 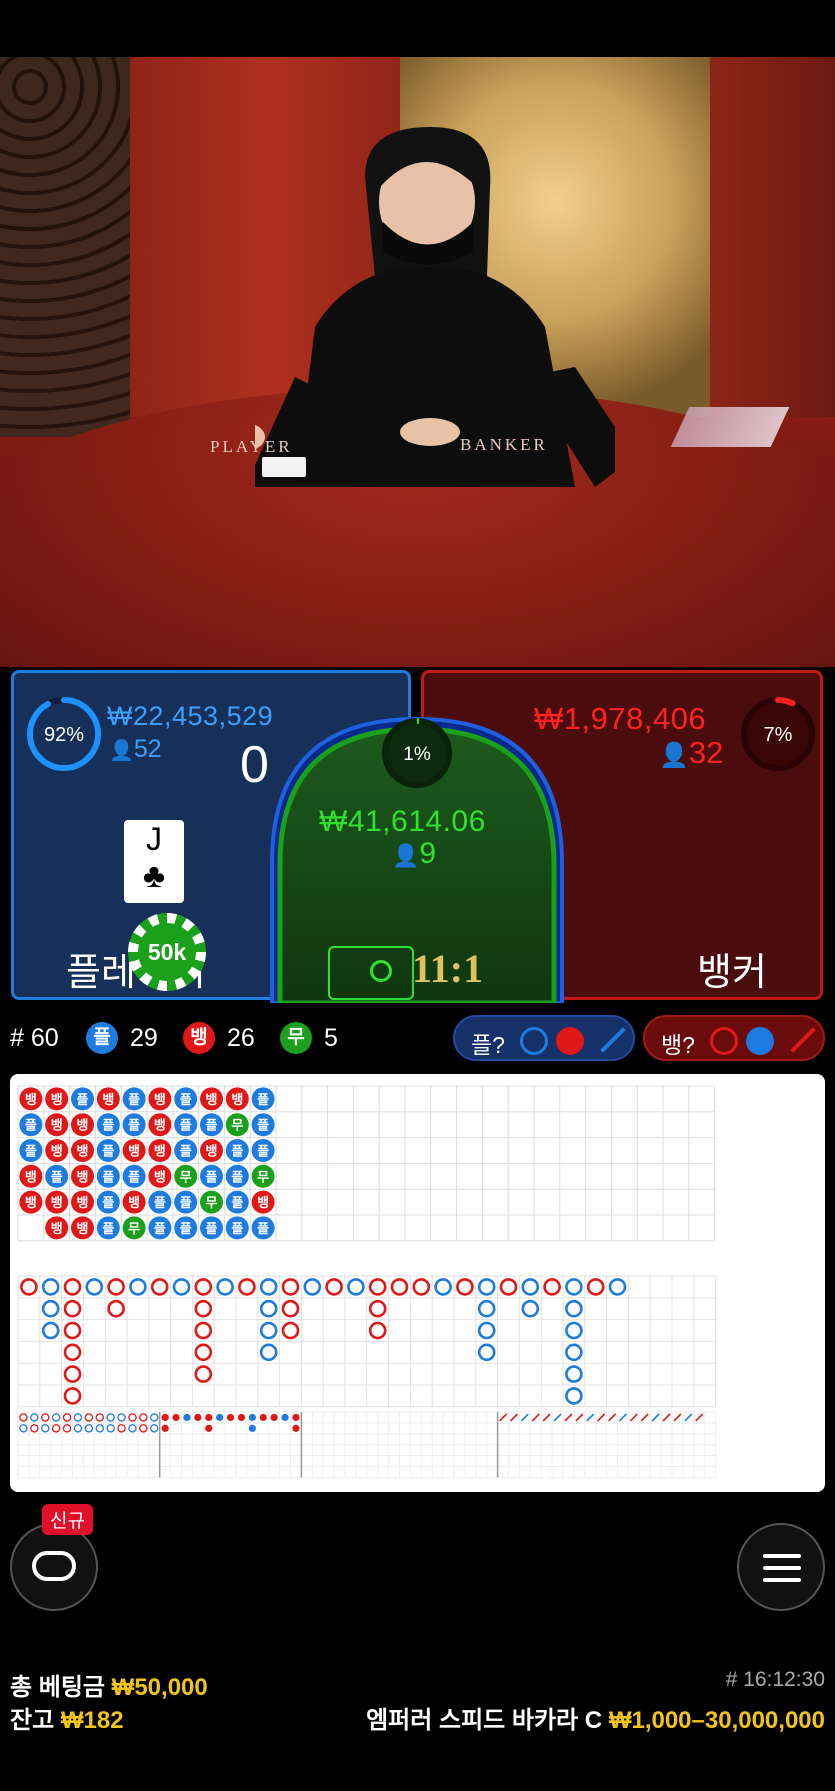 What do you see at coordinates (691, 752) in the screenshot?
I see `banker-bettors: 👤32` at bounding box center [691, 752].